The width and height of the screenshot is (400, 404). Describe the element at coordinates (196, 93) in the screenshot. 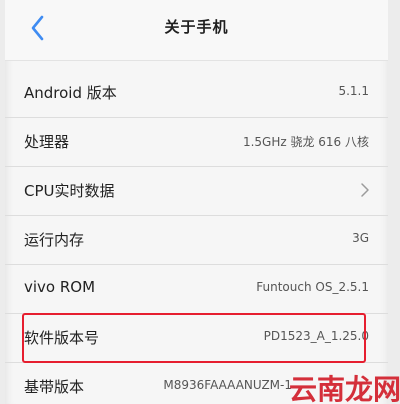

I see `android-version-row: Android 版本 5.1.1` at that location.